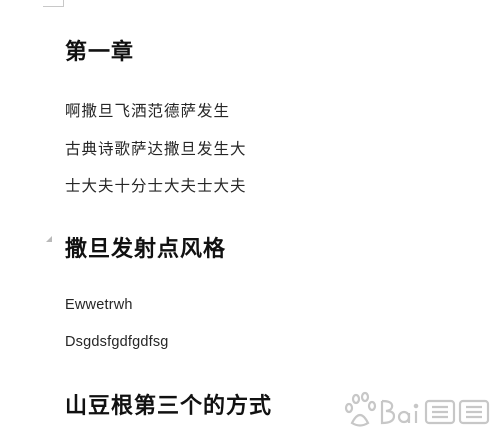 This screenshot has width=500, height=437. What do you see at coordinates (147, 110) in the screenshot?
I see `paragraph-line-1: 啊撒旦飞洒范德萨发生` at bounding box center [147, 110].